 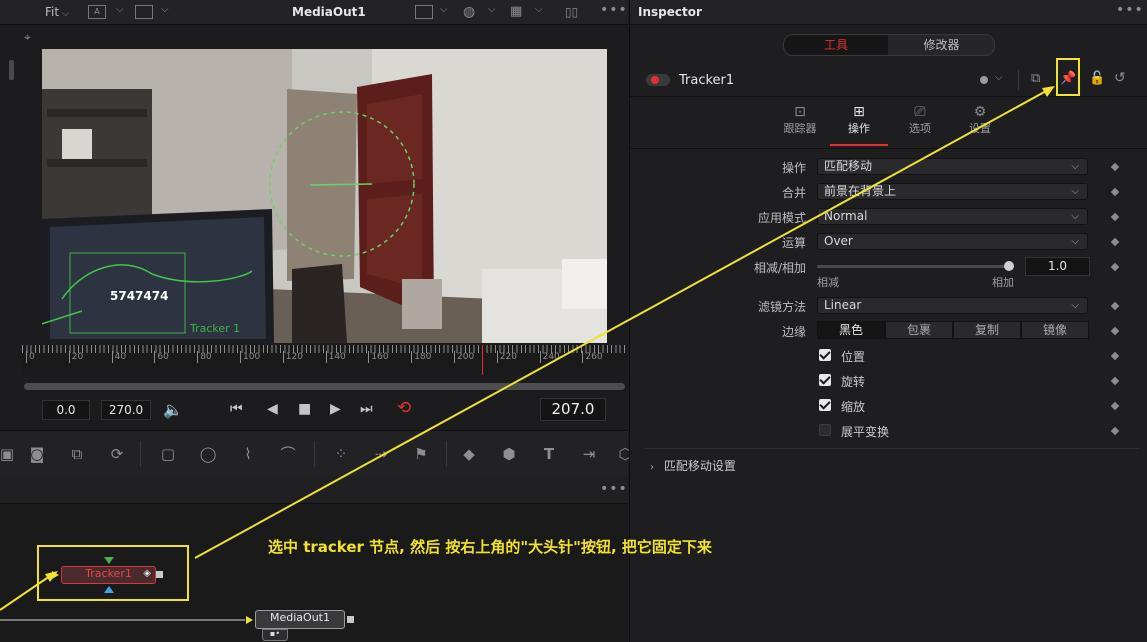 What do you see at coordinates (853, 382) in the screenshot?
I see `rotation-label: 旋转` at bounding box center [853, 382].